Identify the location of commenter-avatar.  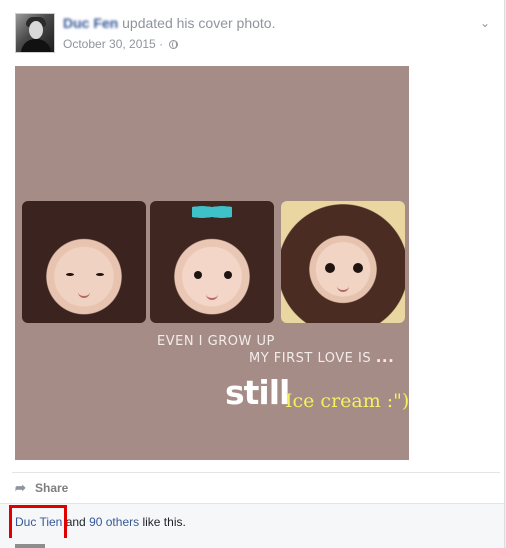
(30, 546).